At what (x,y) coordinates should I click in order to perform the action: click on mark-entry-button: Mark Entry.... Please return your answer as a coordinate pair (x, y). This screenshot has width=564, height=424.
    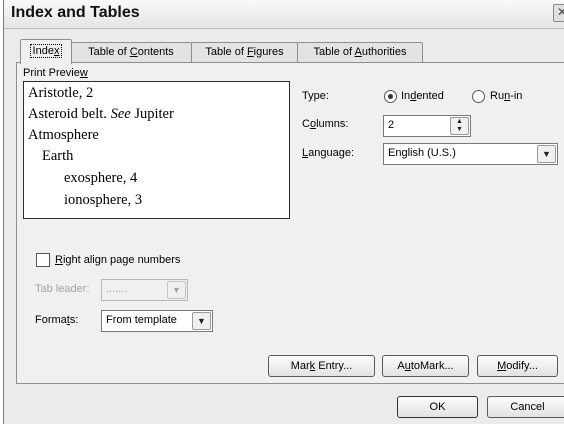
    Looking at the image, I should click on (321, 366).